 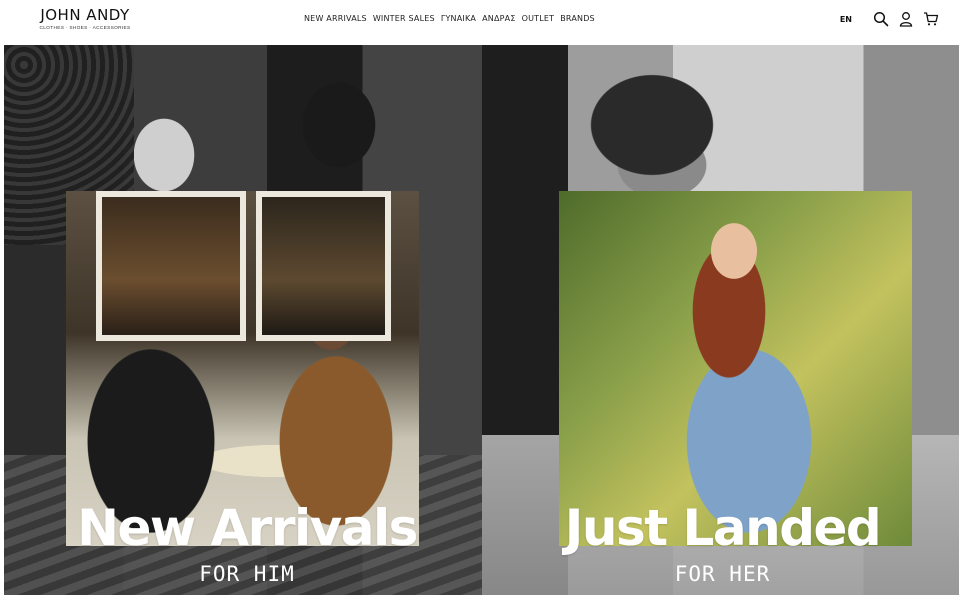 I want to click on hero-title: New Arrivals, so click(x=247, y=528).